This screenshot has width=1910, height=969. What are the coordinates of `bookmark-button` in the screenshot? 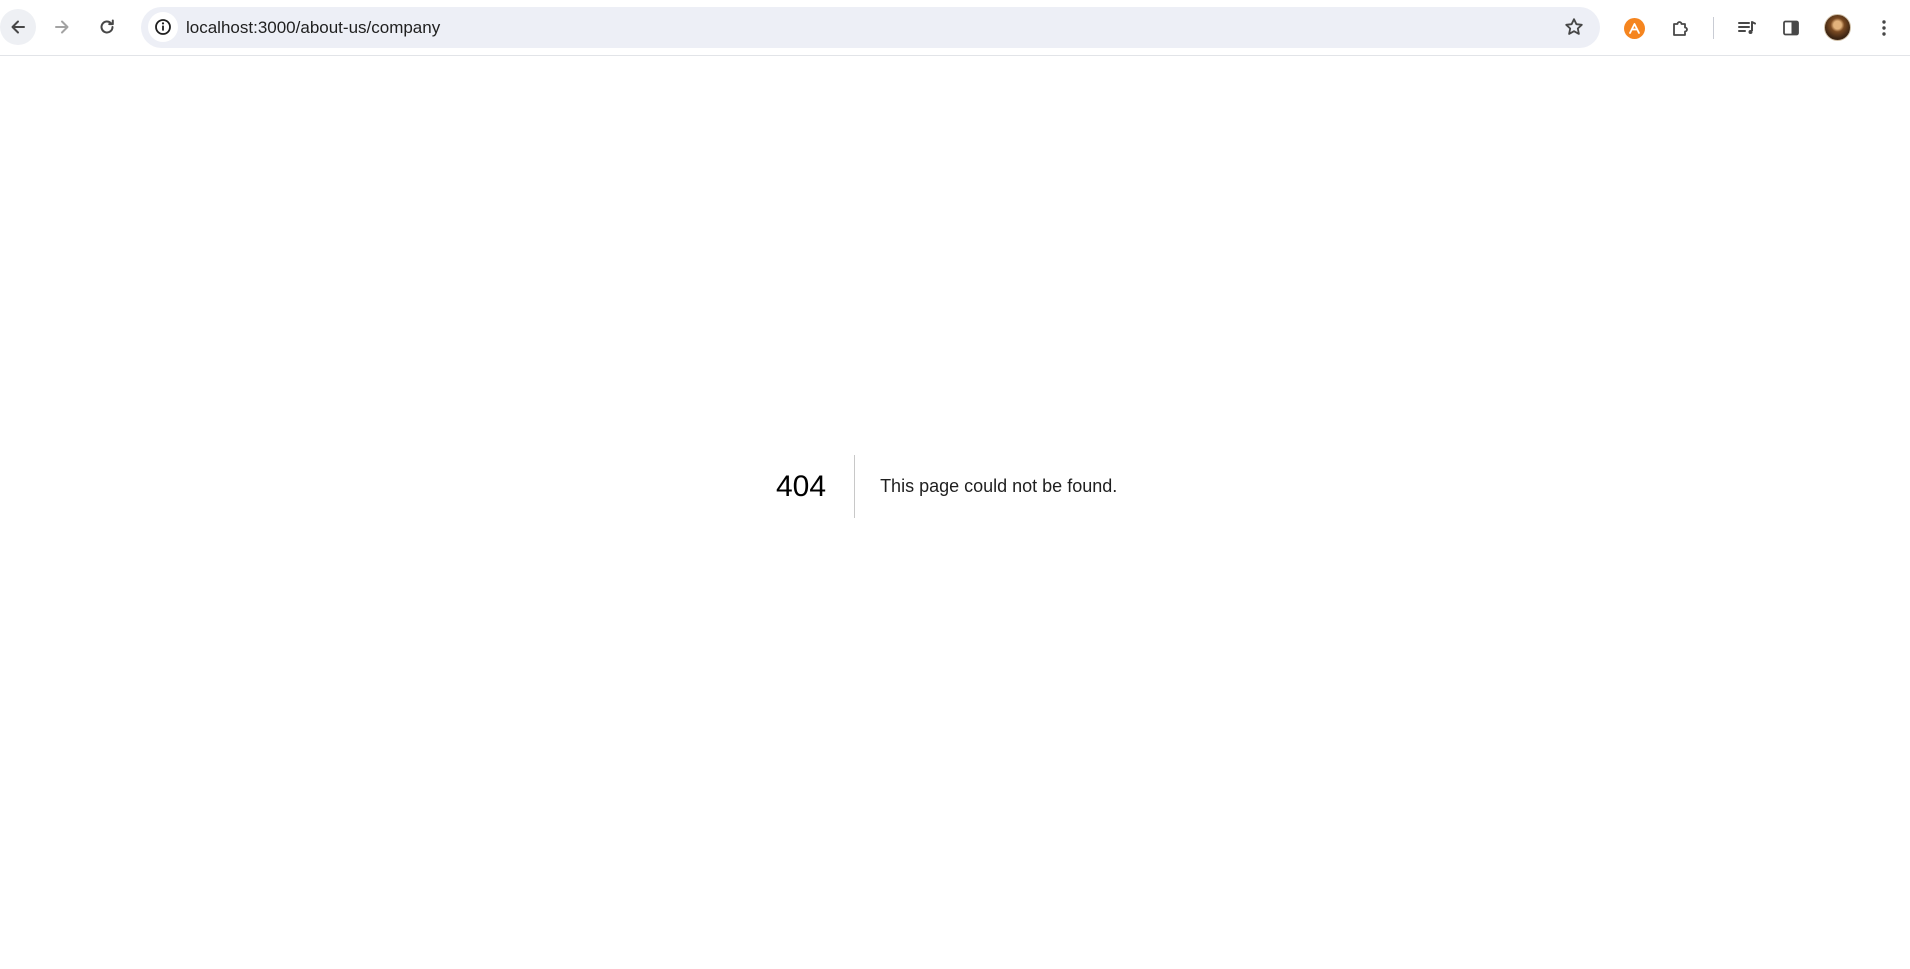 It's located at (1574, 27).